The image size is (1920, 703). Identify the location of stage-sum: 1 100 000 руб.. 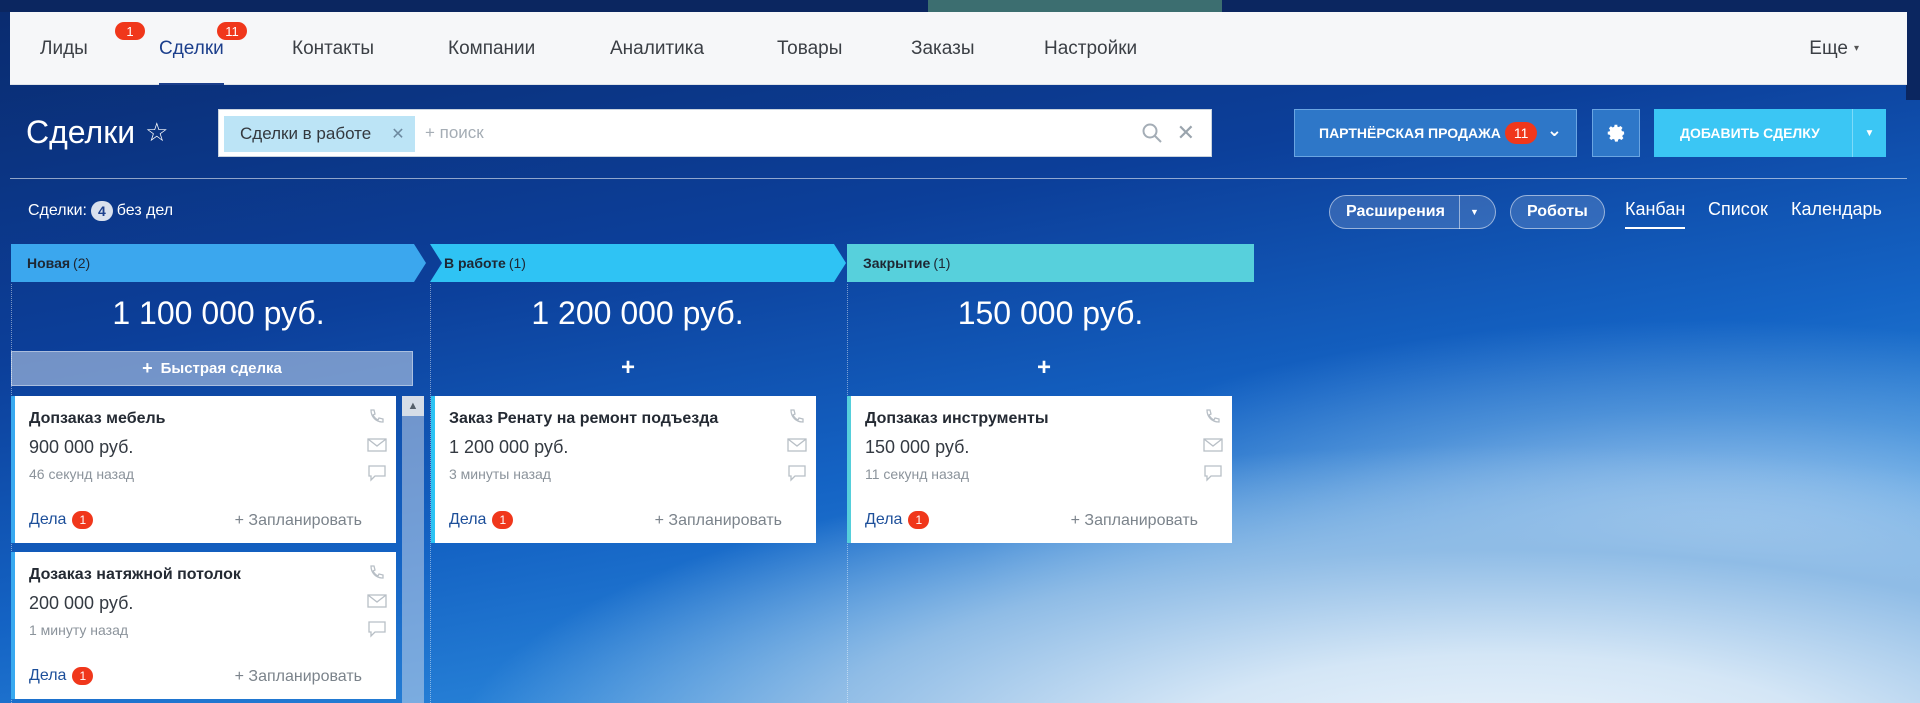
(218, 313).